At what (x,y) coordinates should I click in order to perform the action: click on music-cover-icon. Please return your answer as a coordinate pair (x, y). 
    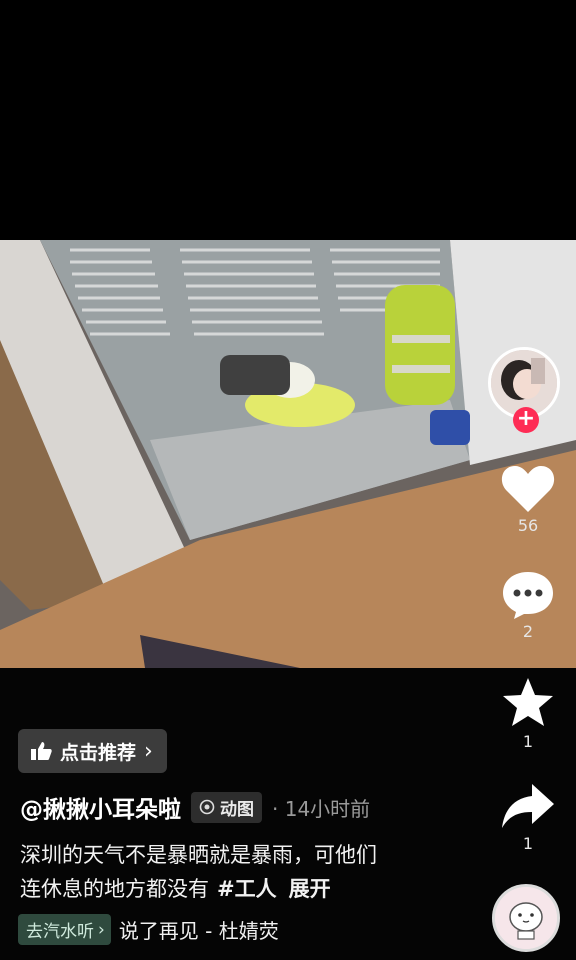
    Looking at the image, I should click on (526, 918).